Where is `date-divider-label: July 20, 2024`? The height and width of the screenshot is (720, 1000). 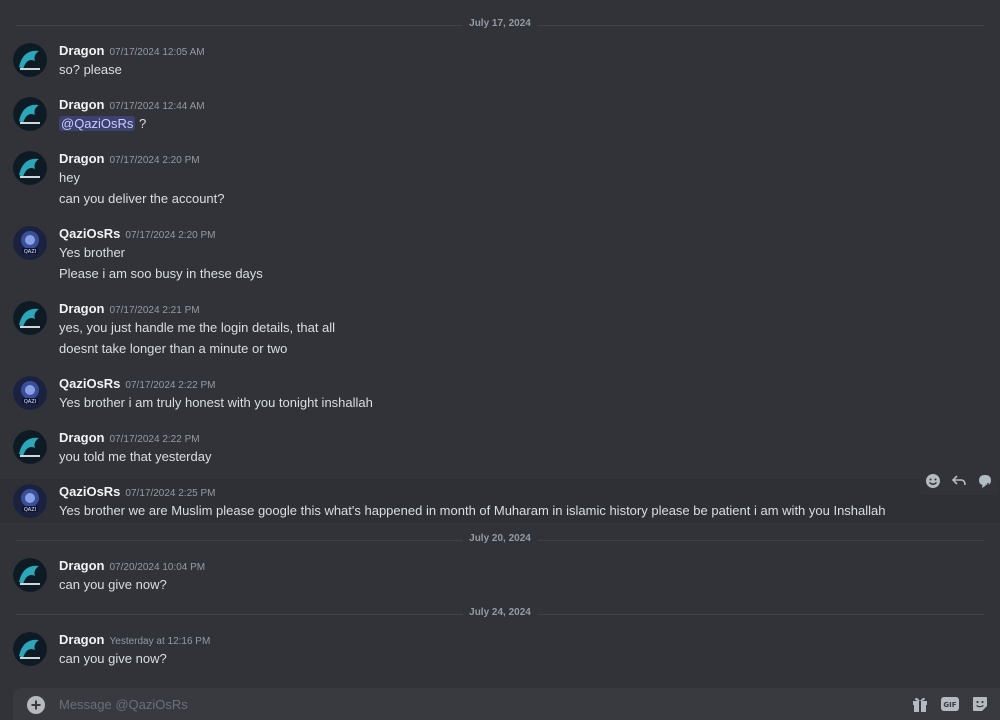 date-divider-label: July 20, 2024 is located at coordinates (500, 538).